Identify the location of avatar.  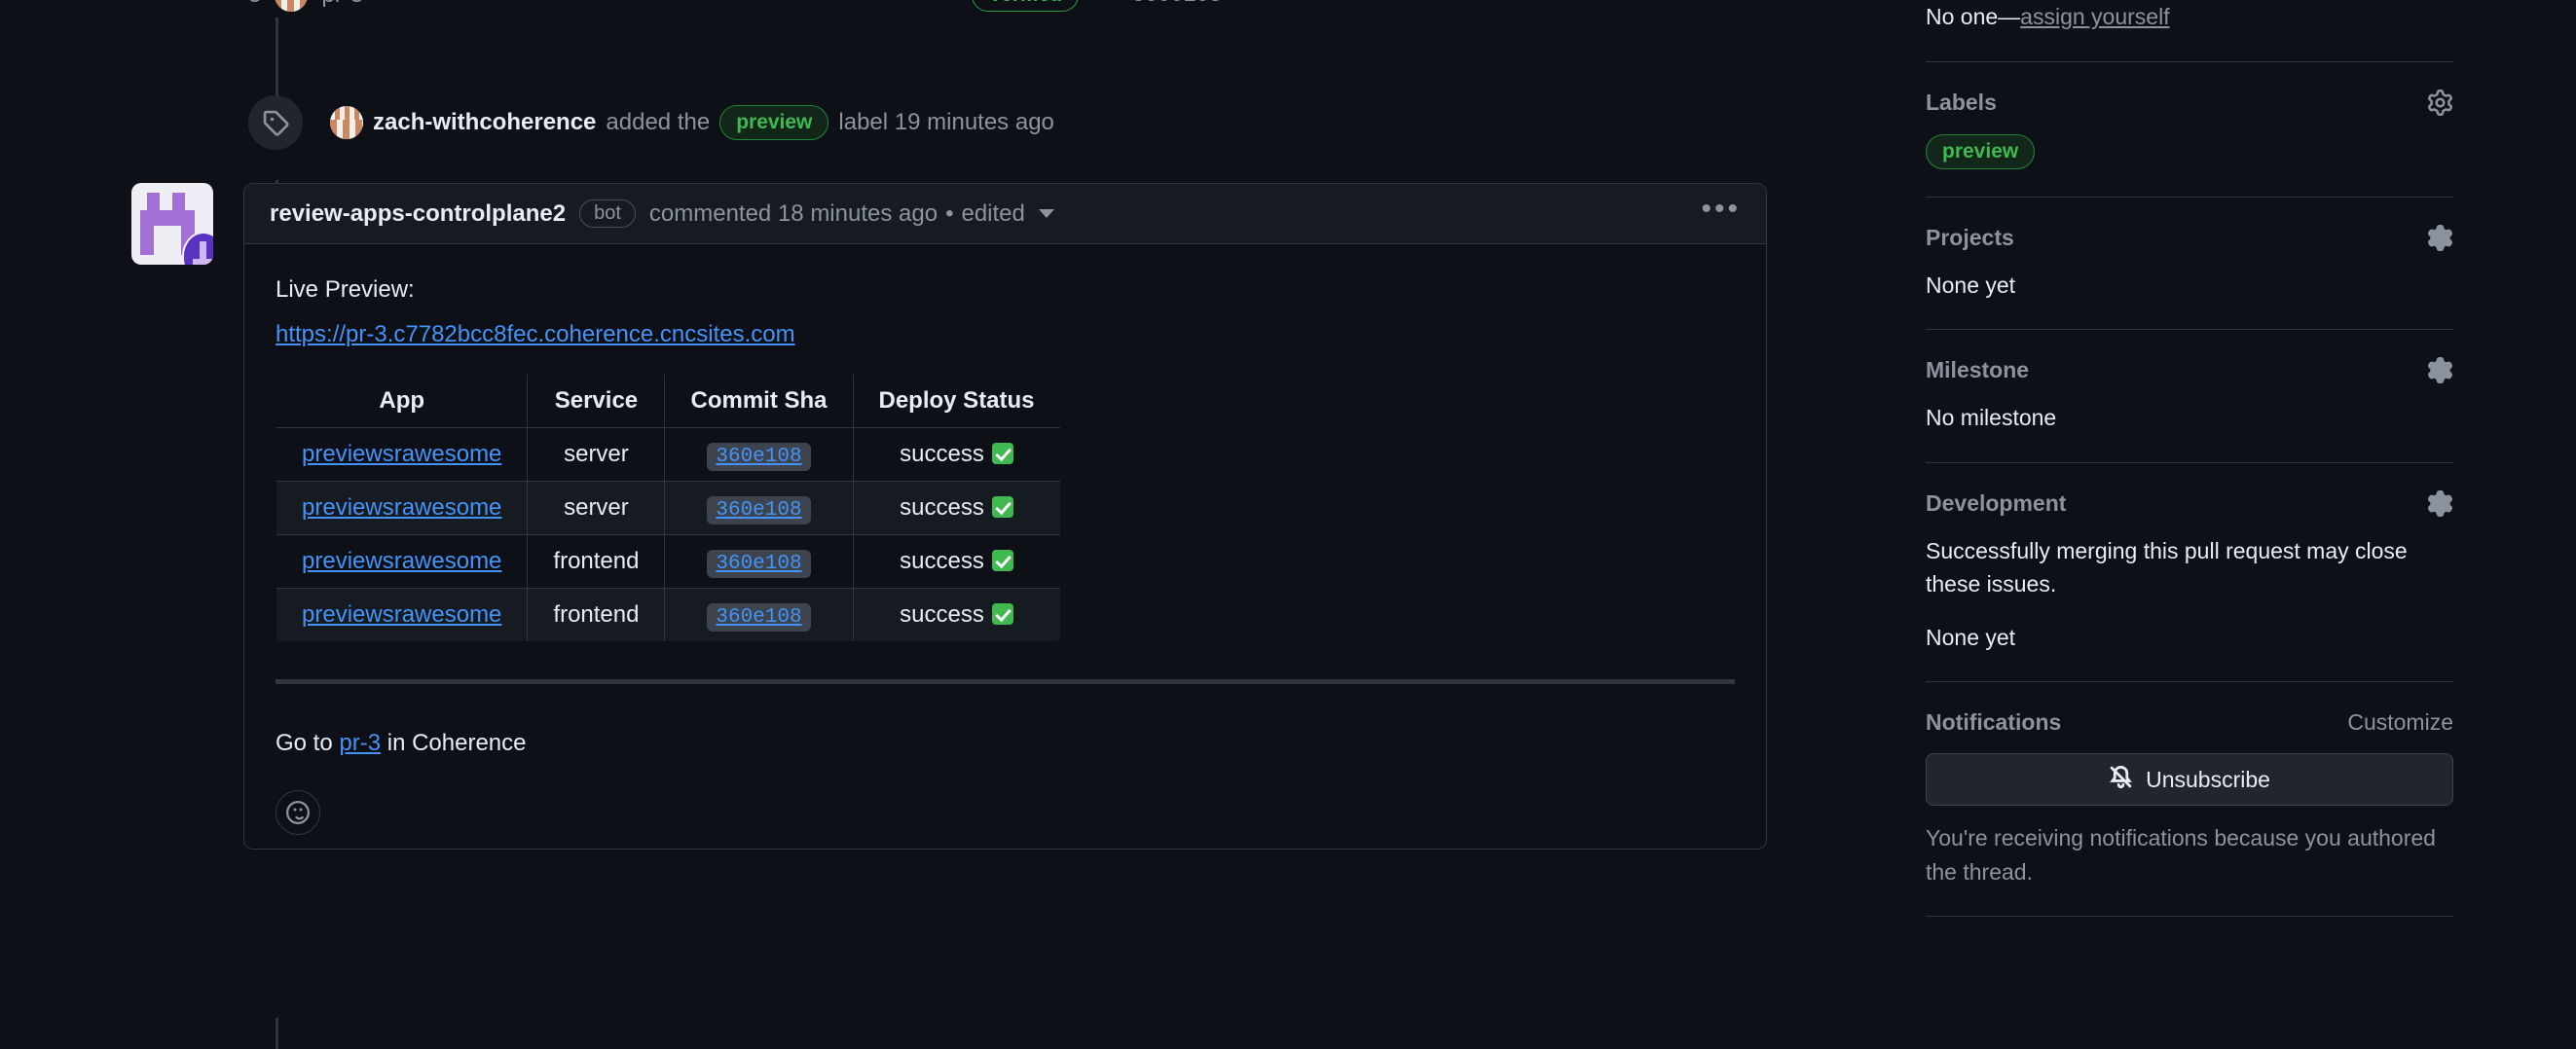
(346, 122).